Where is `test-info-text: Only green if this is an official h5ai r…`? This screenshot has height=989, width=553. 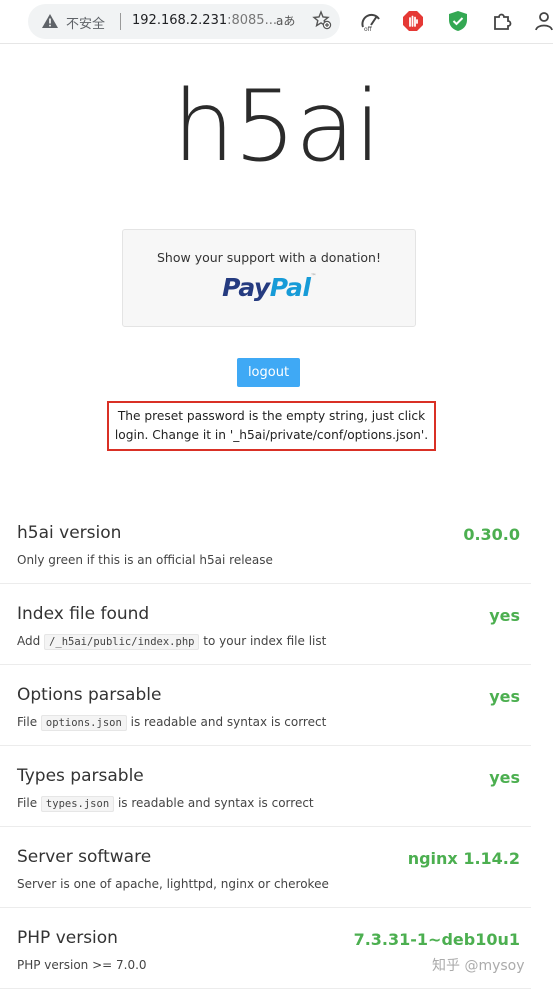
test-info-text: Only green if this is an official h5ai r… is located at coordinates (145, 560).